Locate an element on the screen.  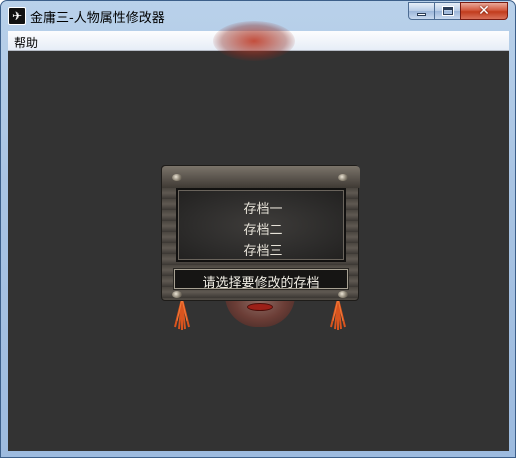
background-glow is located at coordinates (254, 41).